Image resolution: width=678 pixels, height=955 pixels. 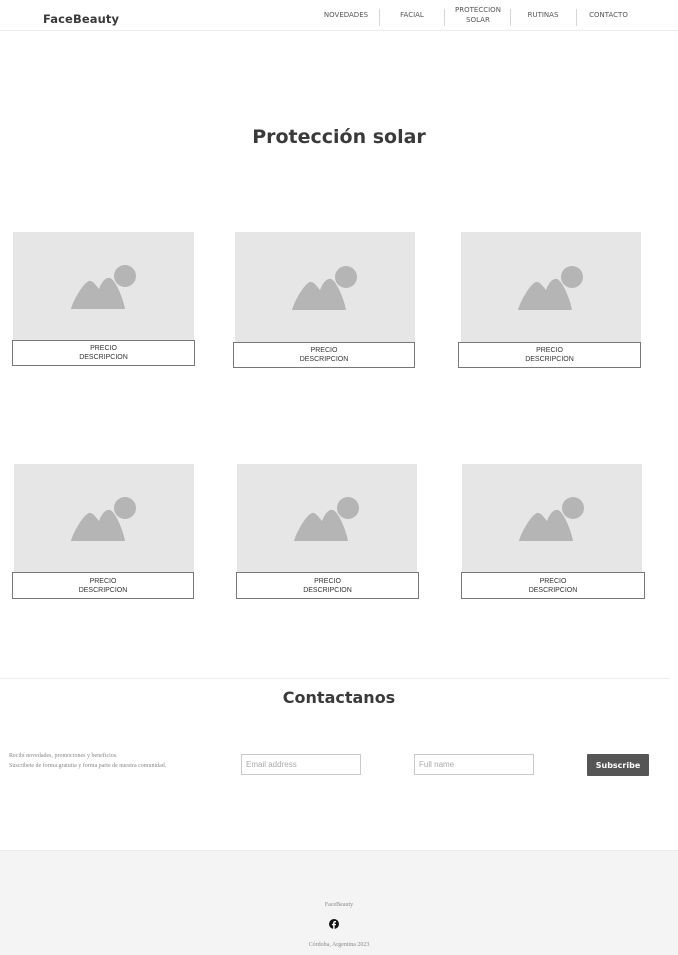 I want to click on nav-item-label: PROTECCION, so click(x=478, y=10).